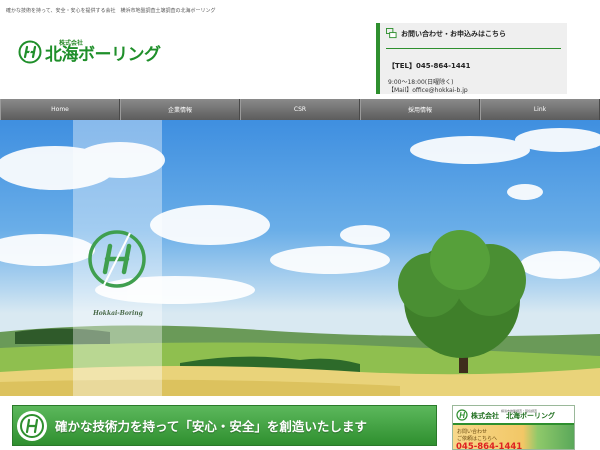  Describe the element at coordinates (453, 33) in the screenshot. I see `contact-title: お問い合わせ・お申込みはこちら` at that location.